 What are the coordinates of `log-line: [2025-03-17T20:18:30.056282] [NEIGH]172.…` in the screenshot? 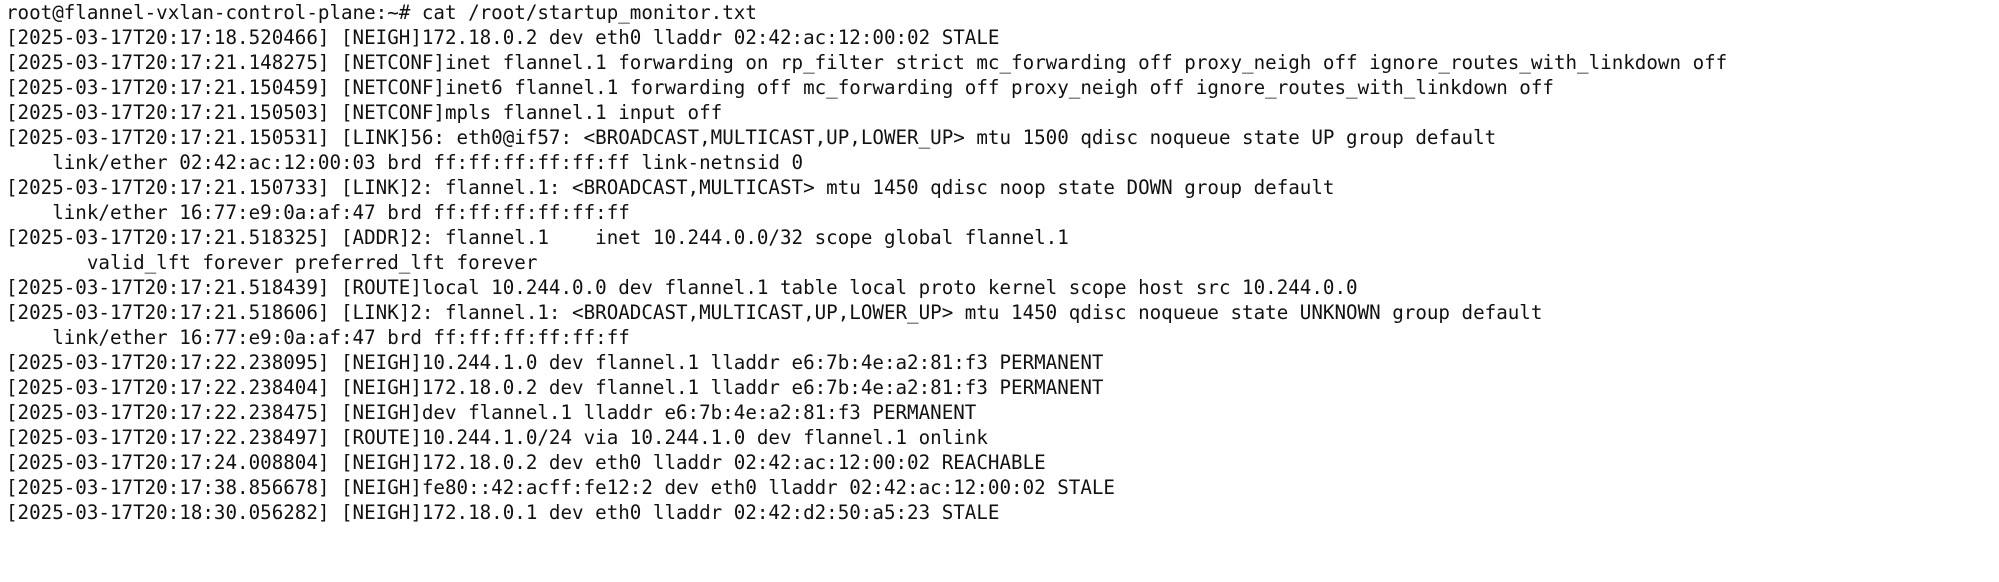 It's located at (503, 512).